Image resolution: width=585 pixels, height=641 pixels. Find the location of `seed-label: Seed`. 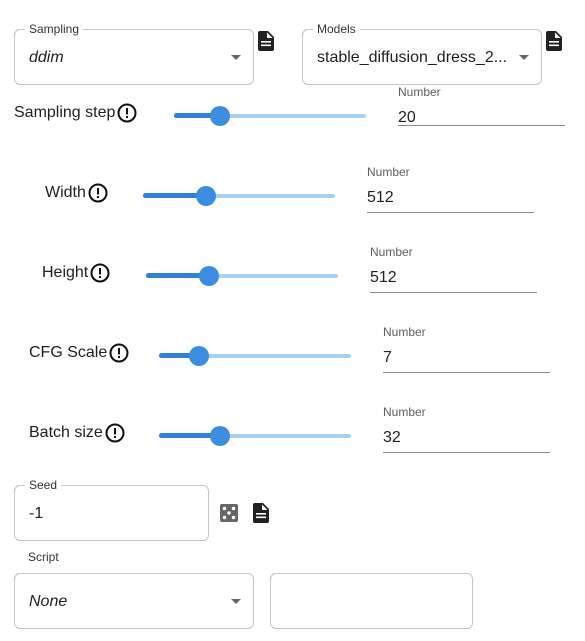

seed-label: Seed is located at coordinates (43, 485).